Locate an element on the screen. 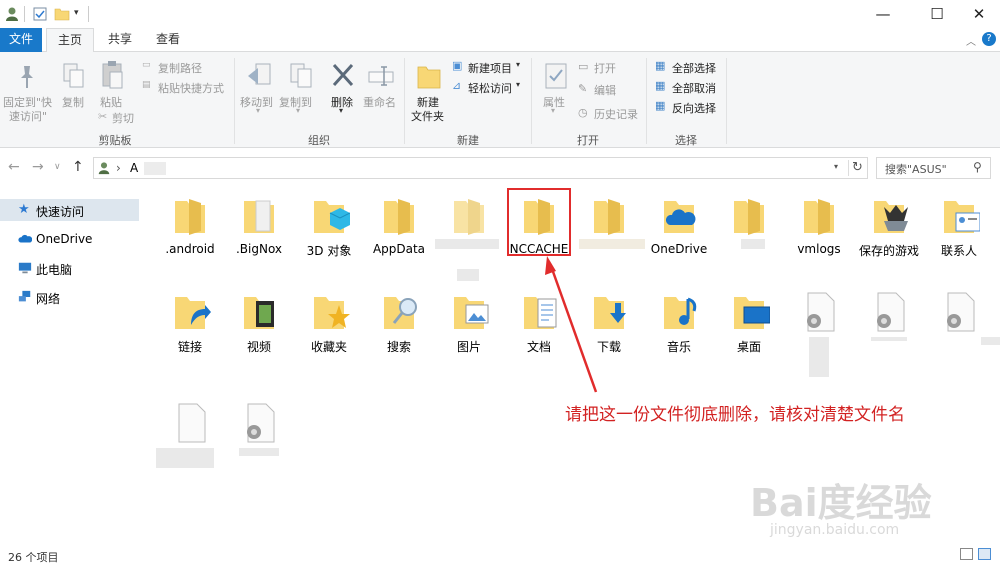 This screenshot has height=565, width=1000. watermark-url: jingyan.baidu.com is located at coordinates (835, 530).